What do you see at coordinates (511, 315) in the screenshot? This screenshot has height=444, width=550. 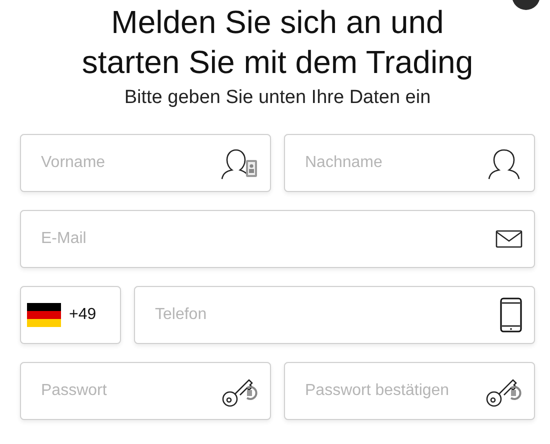 I see `phone-icon` at bounding box center [511, 315].